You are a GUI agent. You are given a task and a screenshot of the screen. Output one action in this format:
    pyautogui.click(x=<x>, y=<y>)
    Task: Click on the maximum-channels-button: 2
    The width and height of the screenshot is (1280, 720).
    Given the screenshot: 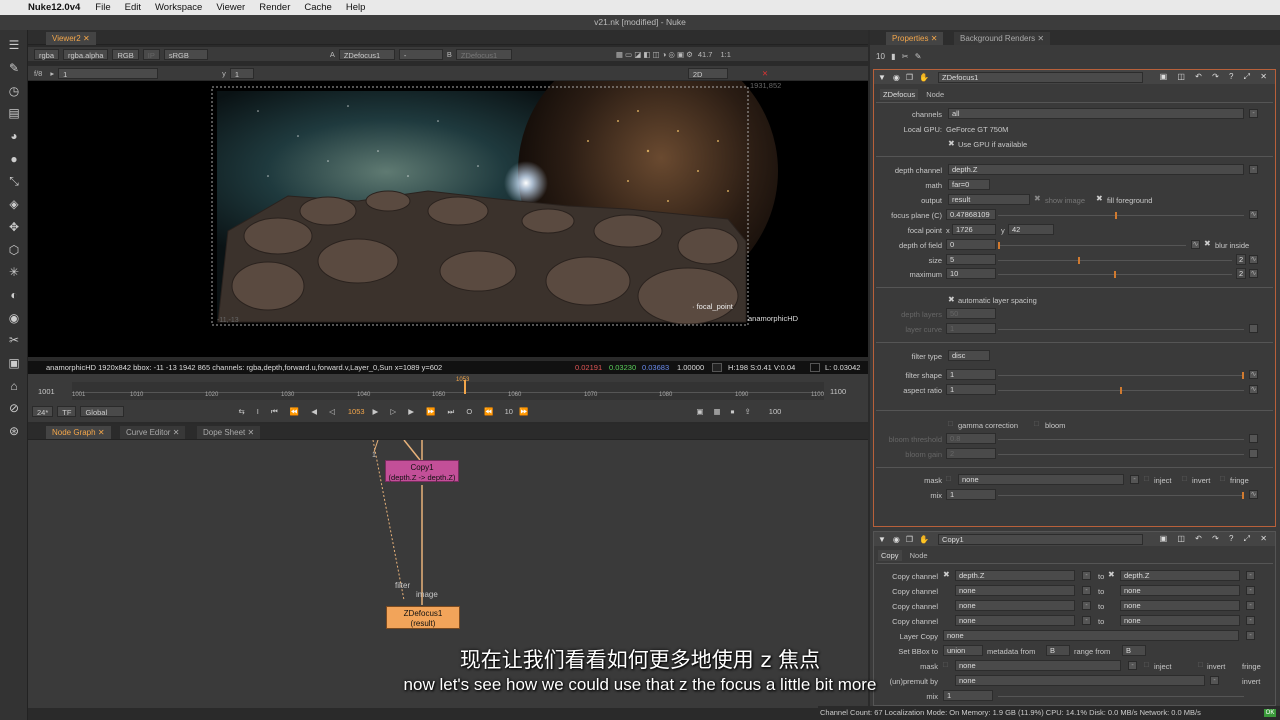 What is the action you would take?
    pyautogui.click(x=1241, y=273)
    